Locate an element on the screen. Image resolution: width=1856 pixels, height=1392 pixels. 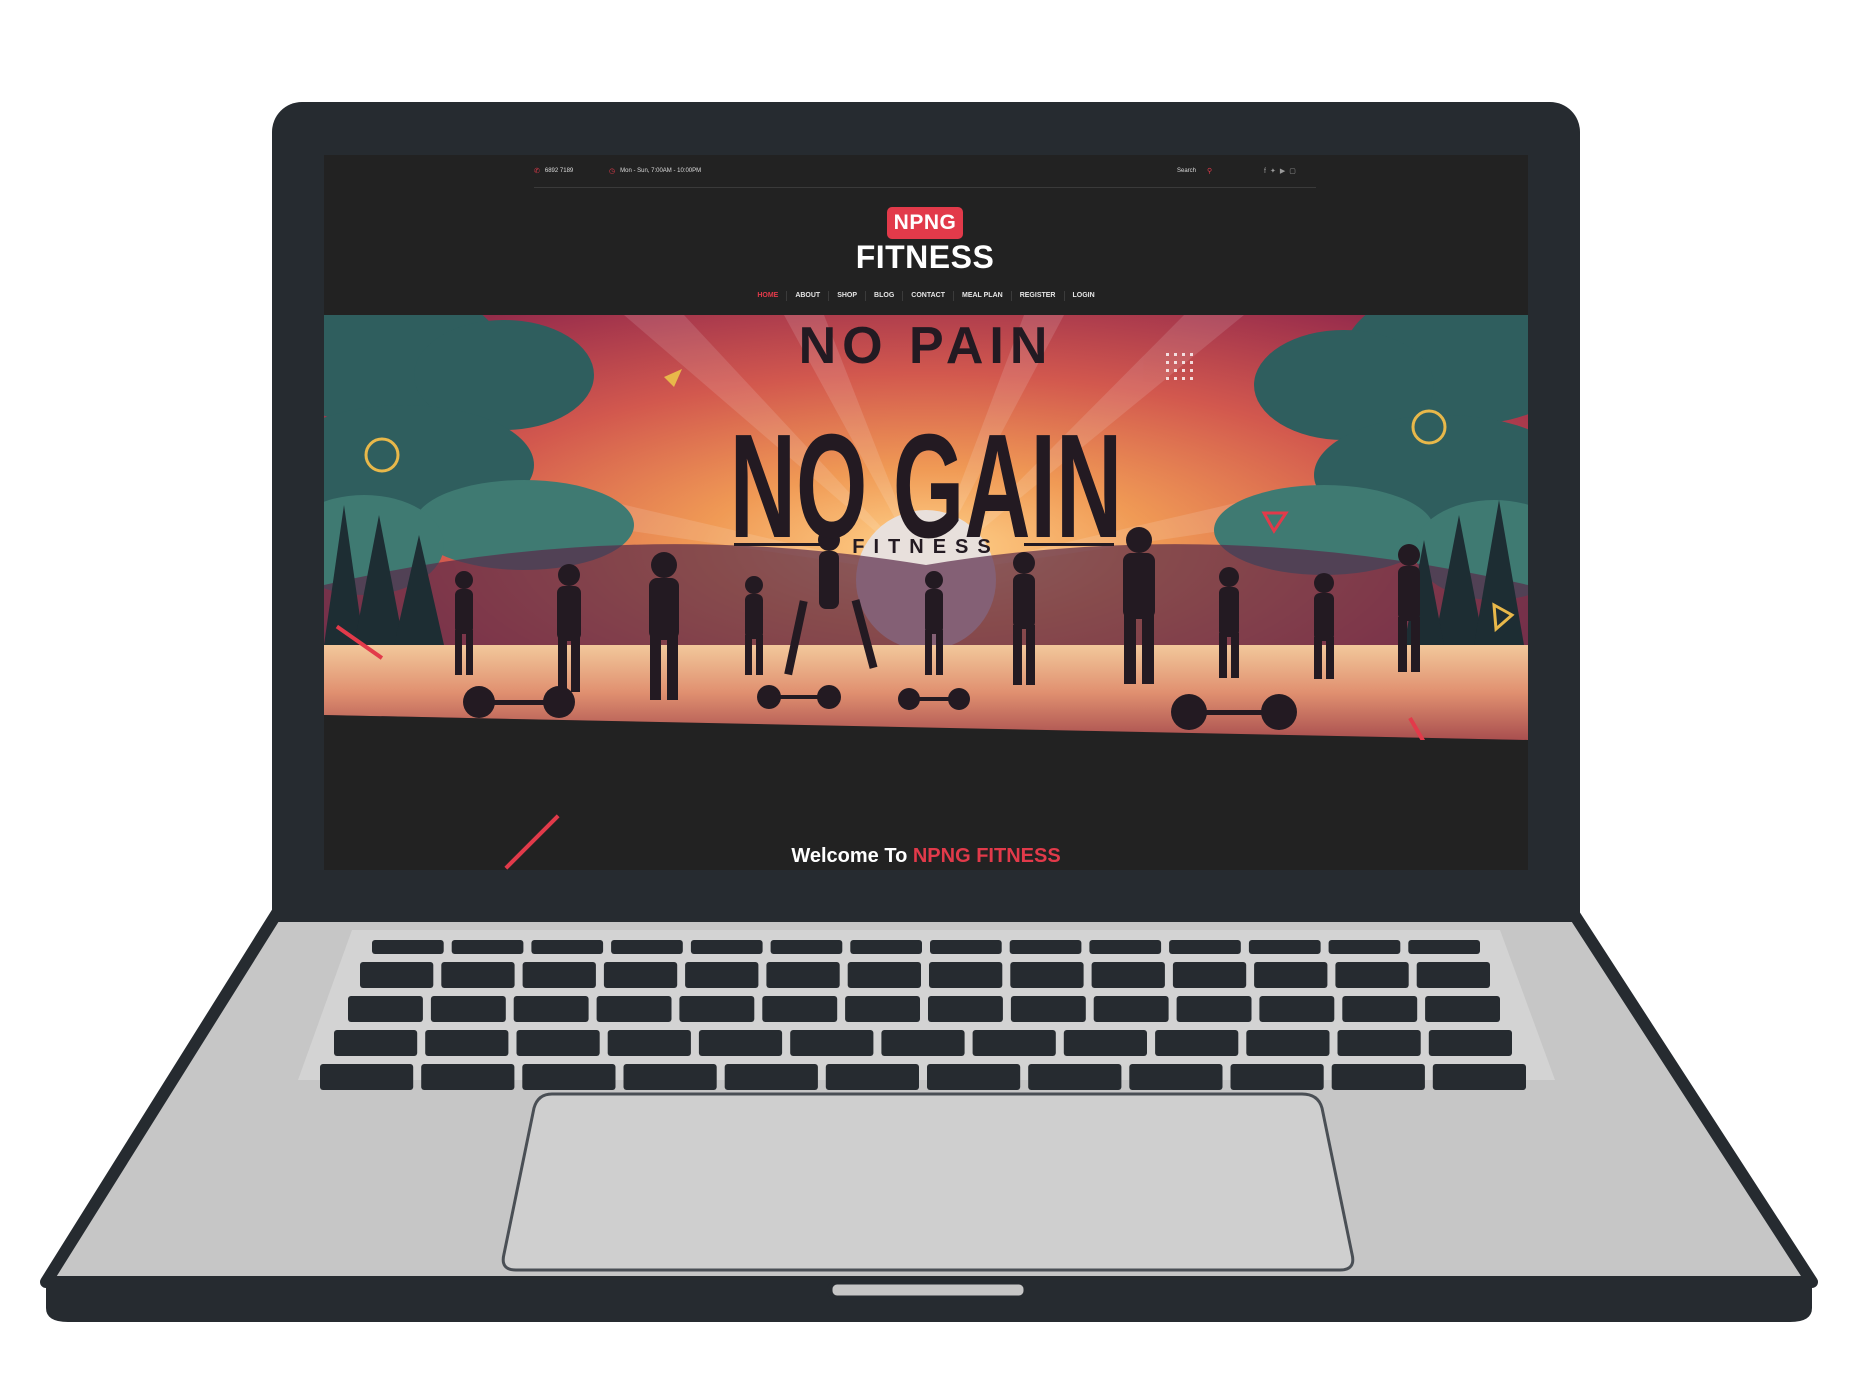
search-label: Search is located at coordinates (1187, 171).